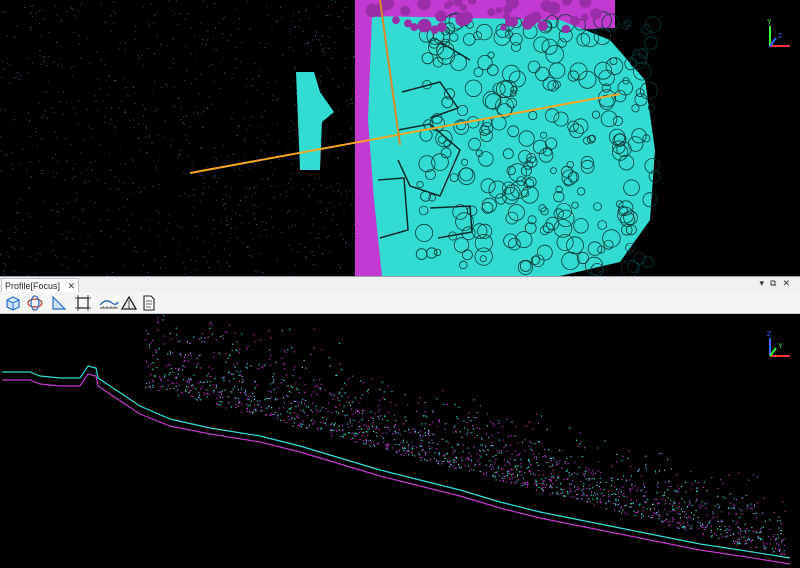 Image resolution: width=800 pixels, height=568 pixels. I want to click on restore-icon: ⧉, so click(776, 283).